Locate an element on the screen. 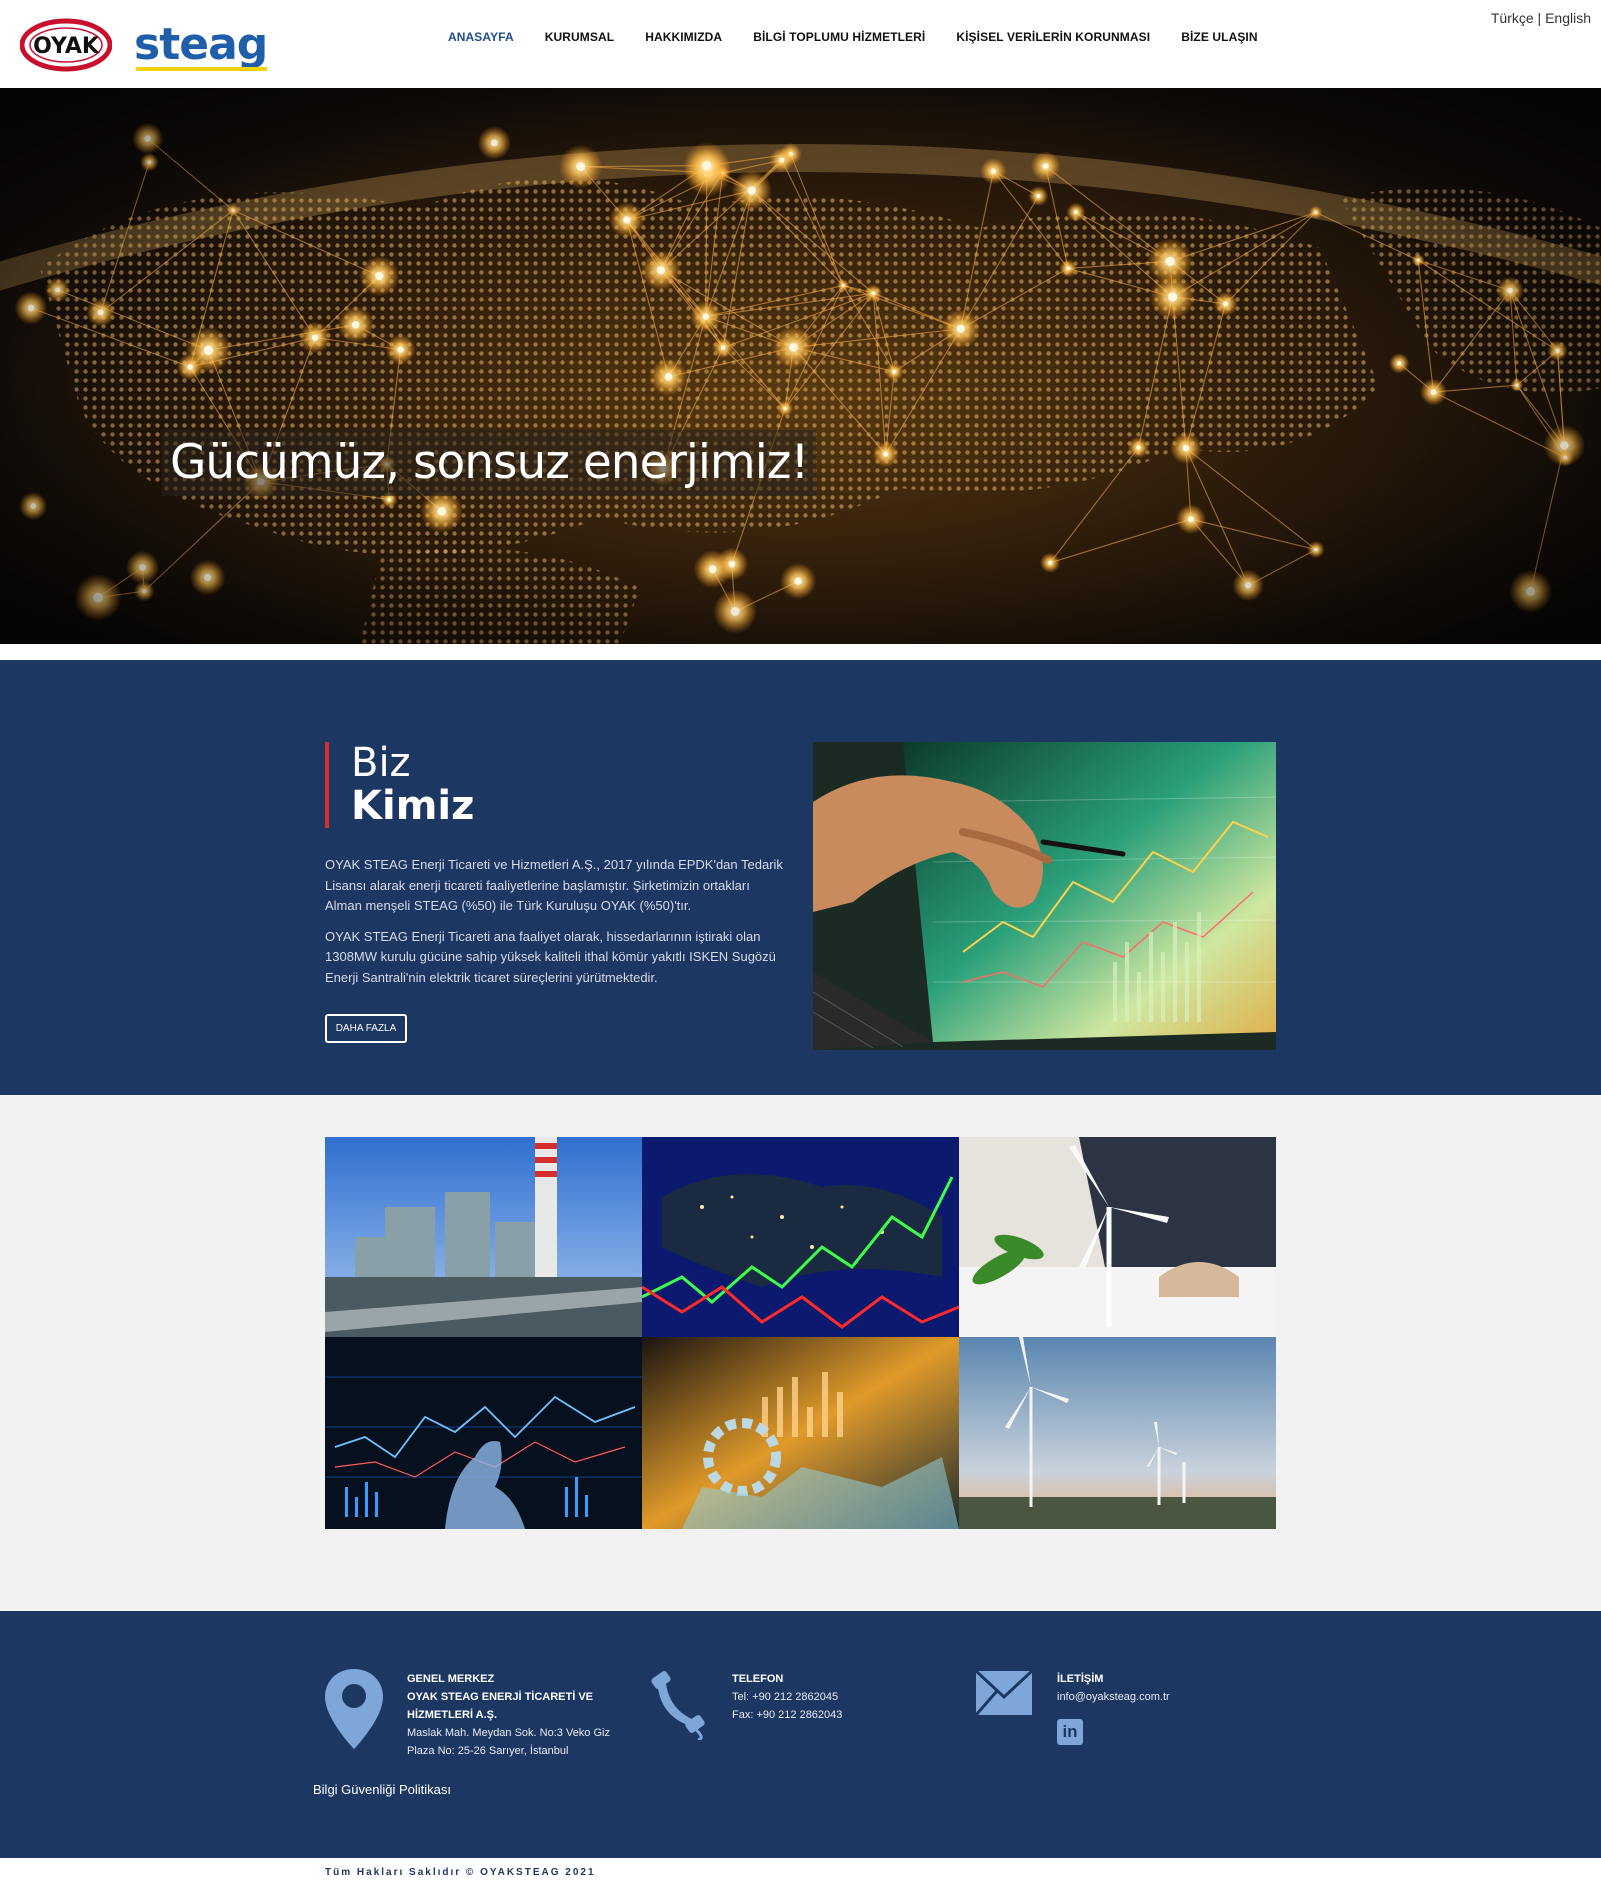  hq-heading: GENEL MERKEZ is located at coordinates (451, 1679).